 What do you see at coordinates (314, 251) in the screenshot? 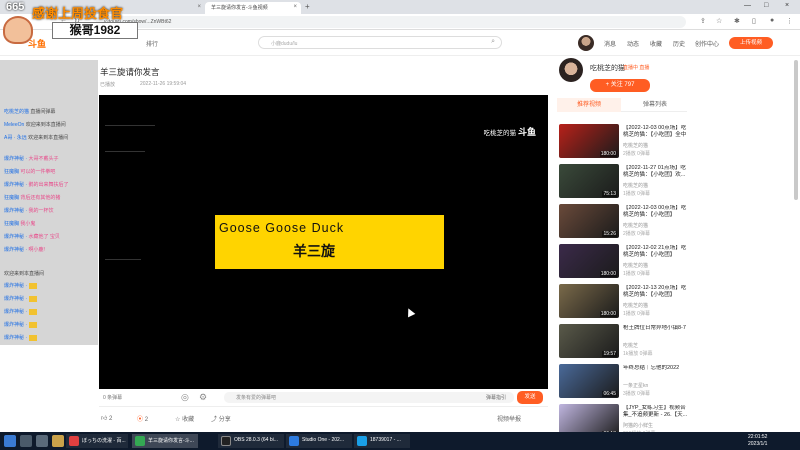
I see `title-card-sub: 羊三旋` at bounding box center [314, 251].